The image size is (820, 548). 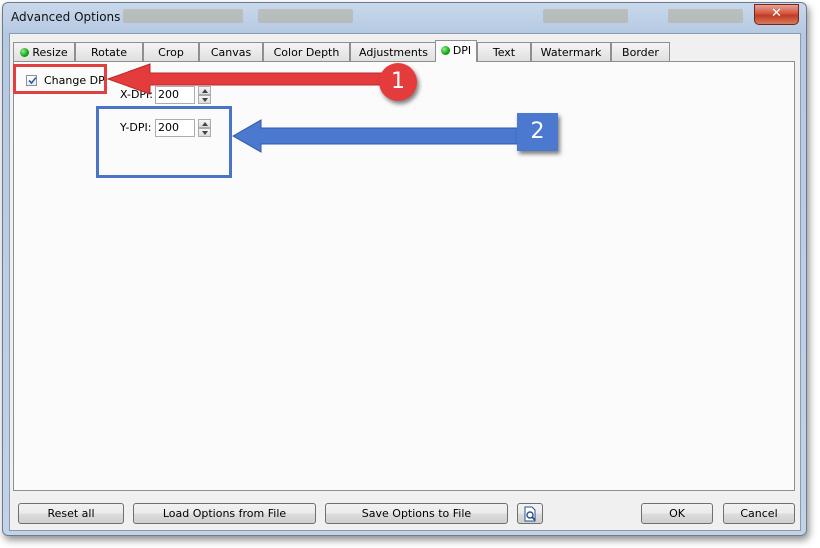 What do you see at coordinates (462, 50) in the screenshot?
I see `tab-label: DPI` at bounding box center [462, 50].